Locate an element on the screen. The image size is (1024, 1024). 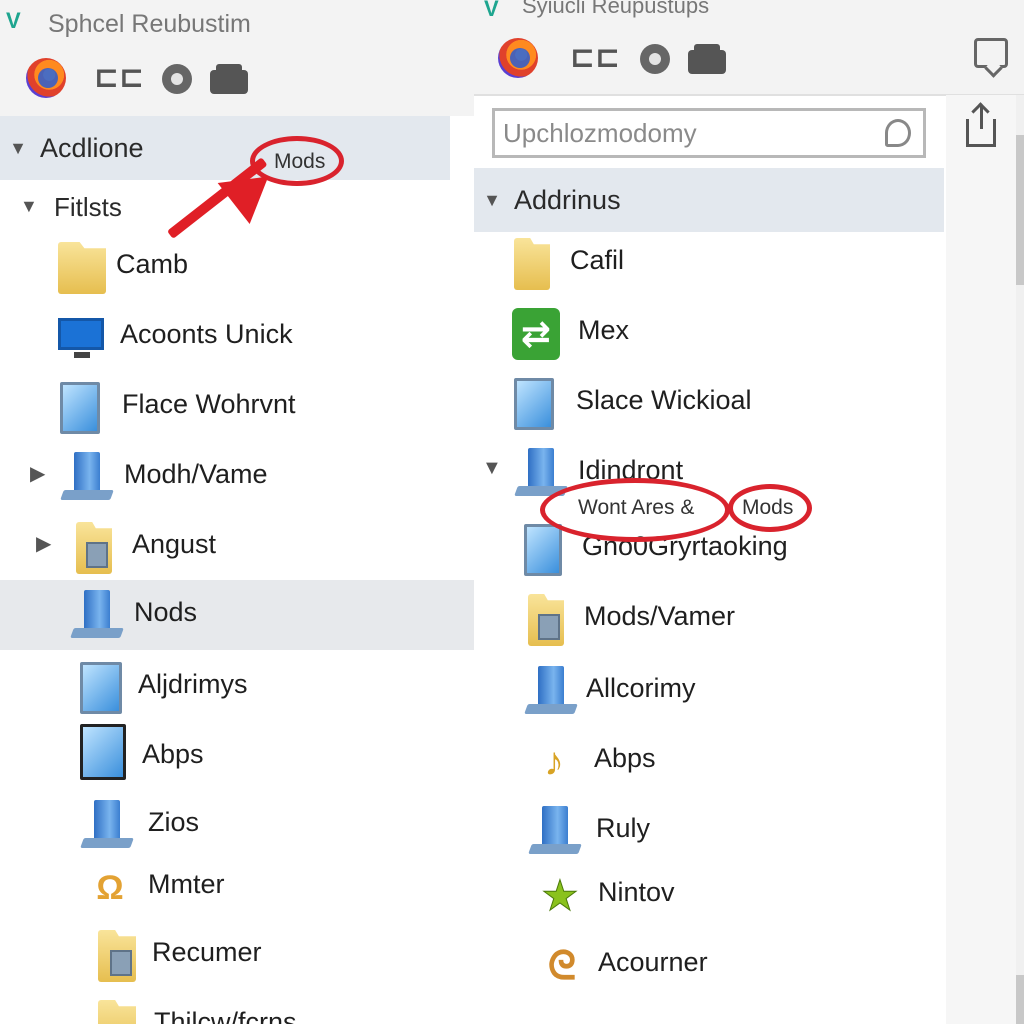
section-header: ▼ Acdlione is located at coordinates (225, 148).